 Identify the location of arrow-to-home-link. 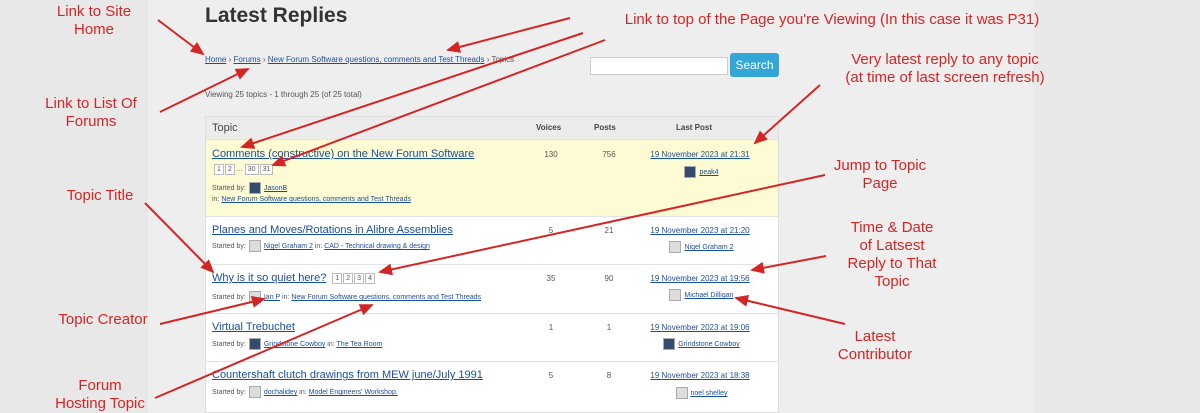
(181, 37).